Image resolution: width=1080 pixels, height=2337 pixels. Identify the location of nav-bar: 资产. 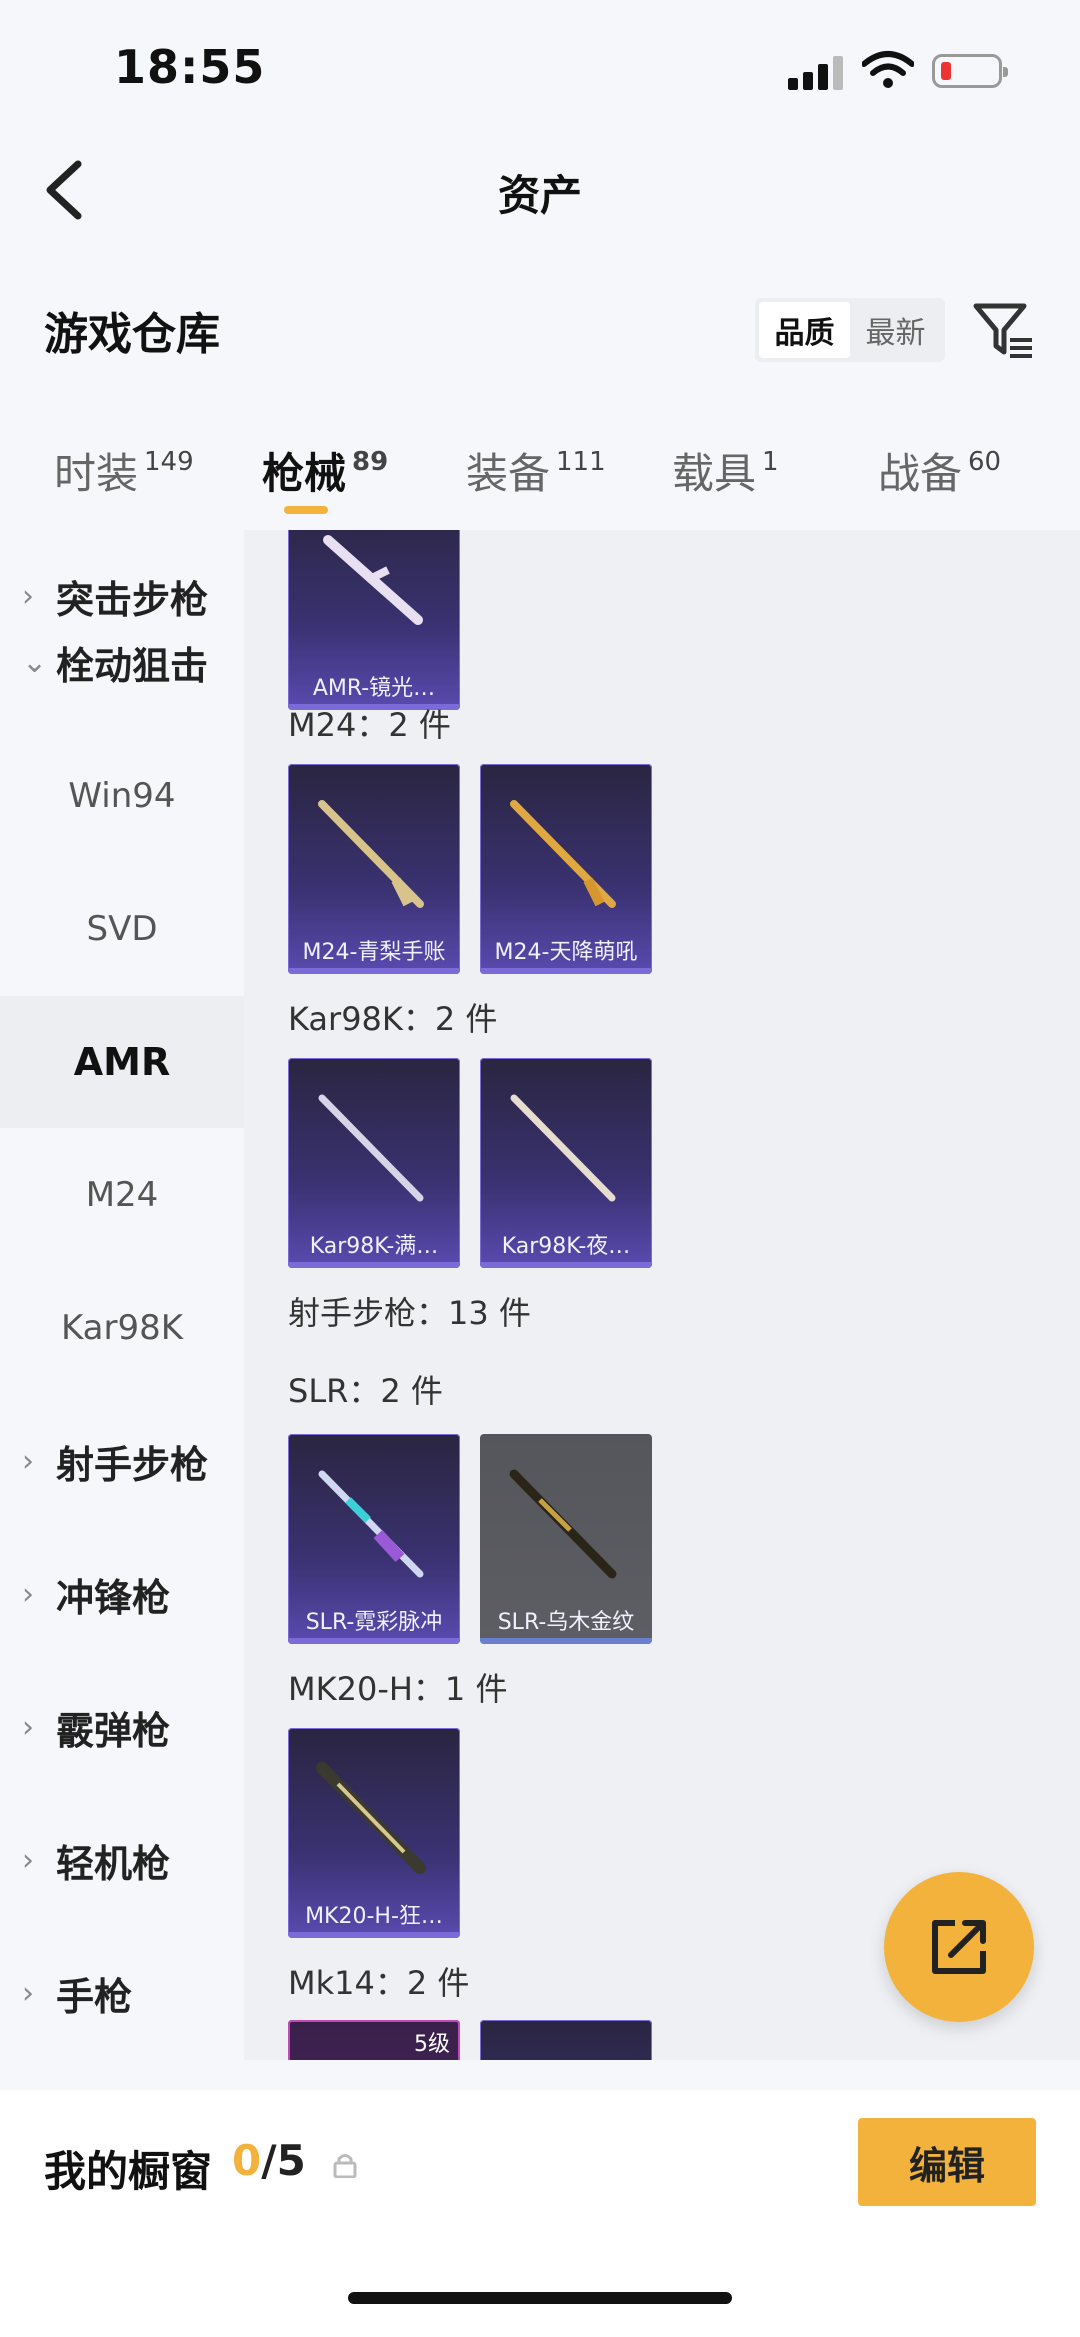
(540, 190).